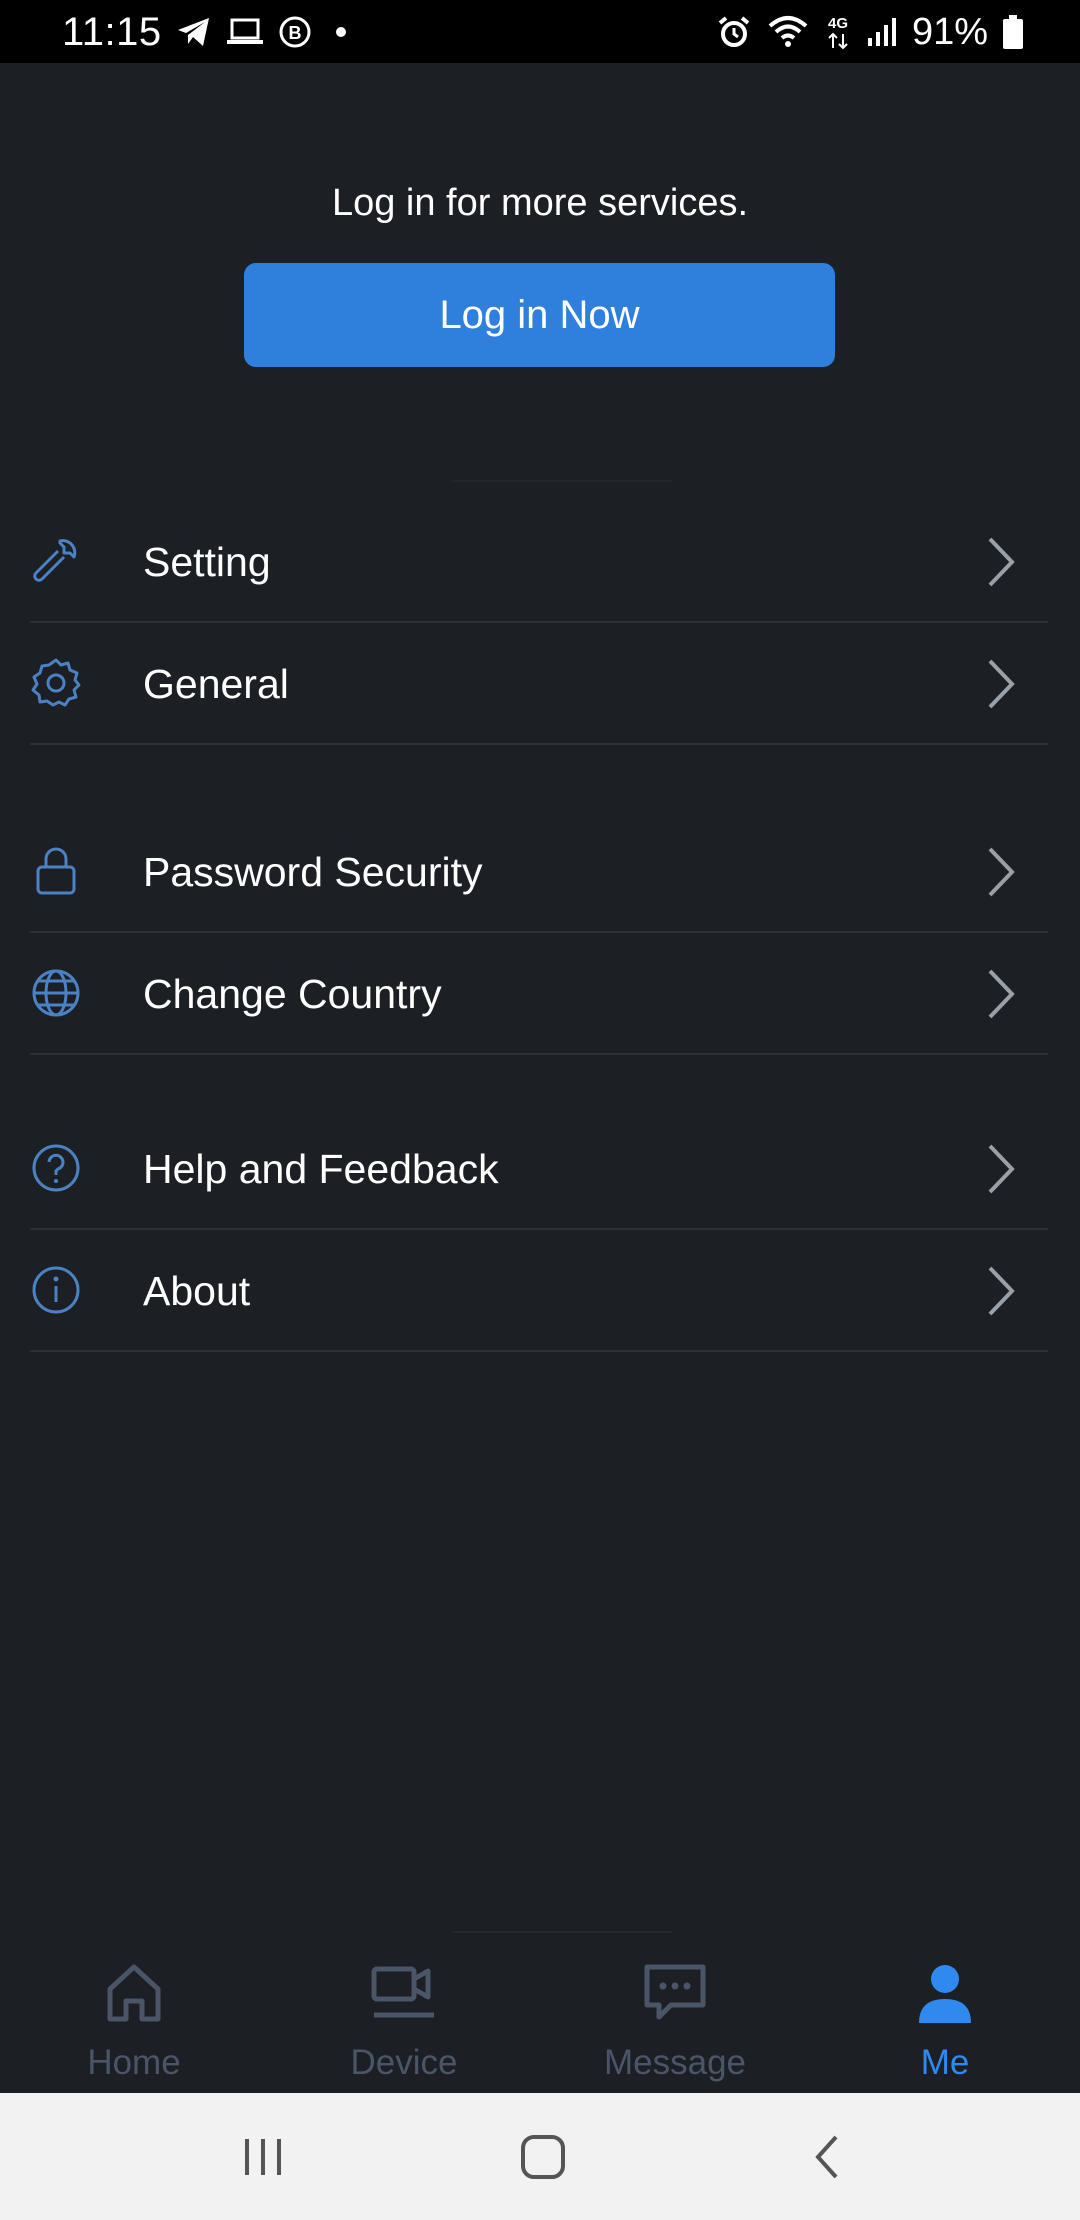 This screenshot has width=1080, height=2220. What do you see at coordinates (539, 1169) in the screenshot?
I see `menu-item-help-feedback: Help and Feedback` at bounding box center [539, 1169].